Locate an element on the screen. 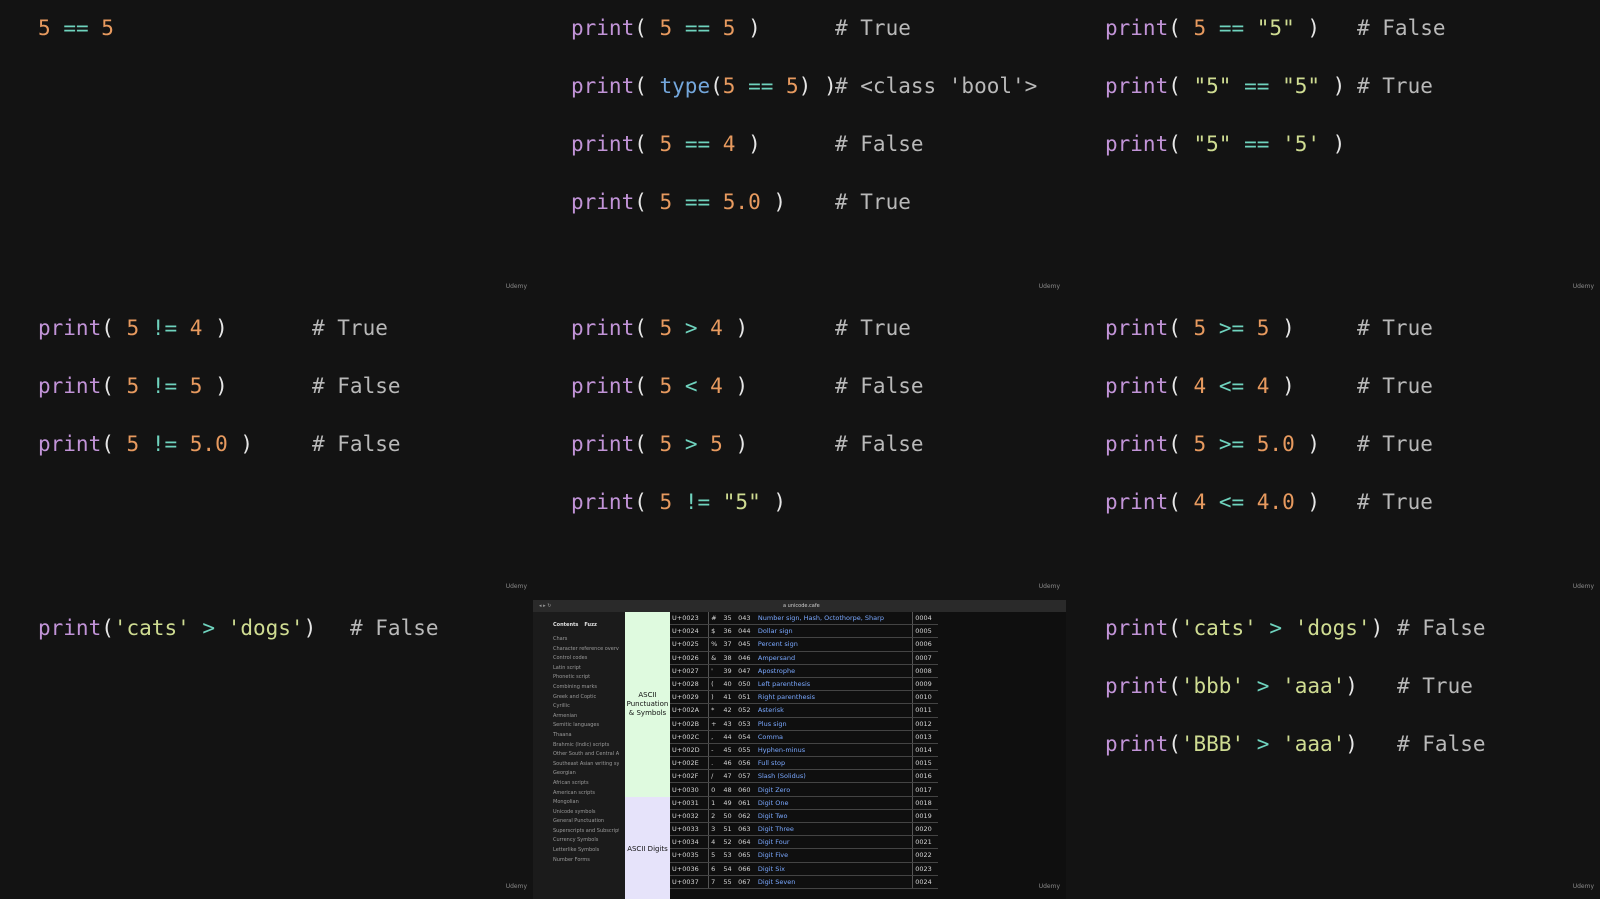  table-cell: Slash (Solidus) is located at coordinates (834, 776).